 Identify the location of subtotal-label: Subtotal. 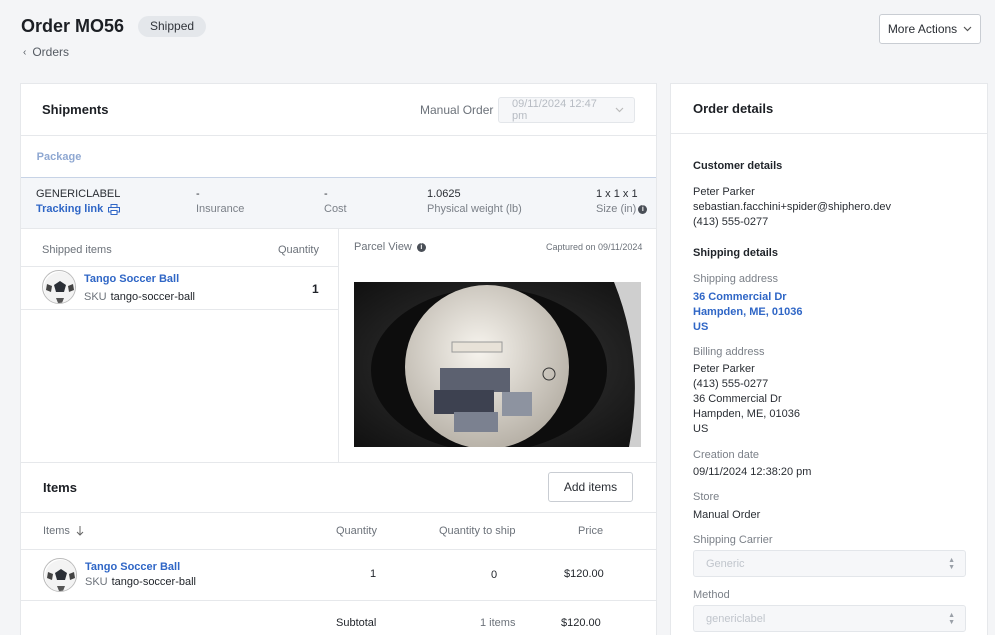
(356, 623).